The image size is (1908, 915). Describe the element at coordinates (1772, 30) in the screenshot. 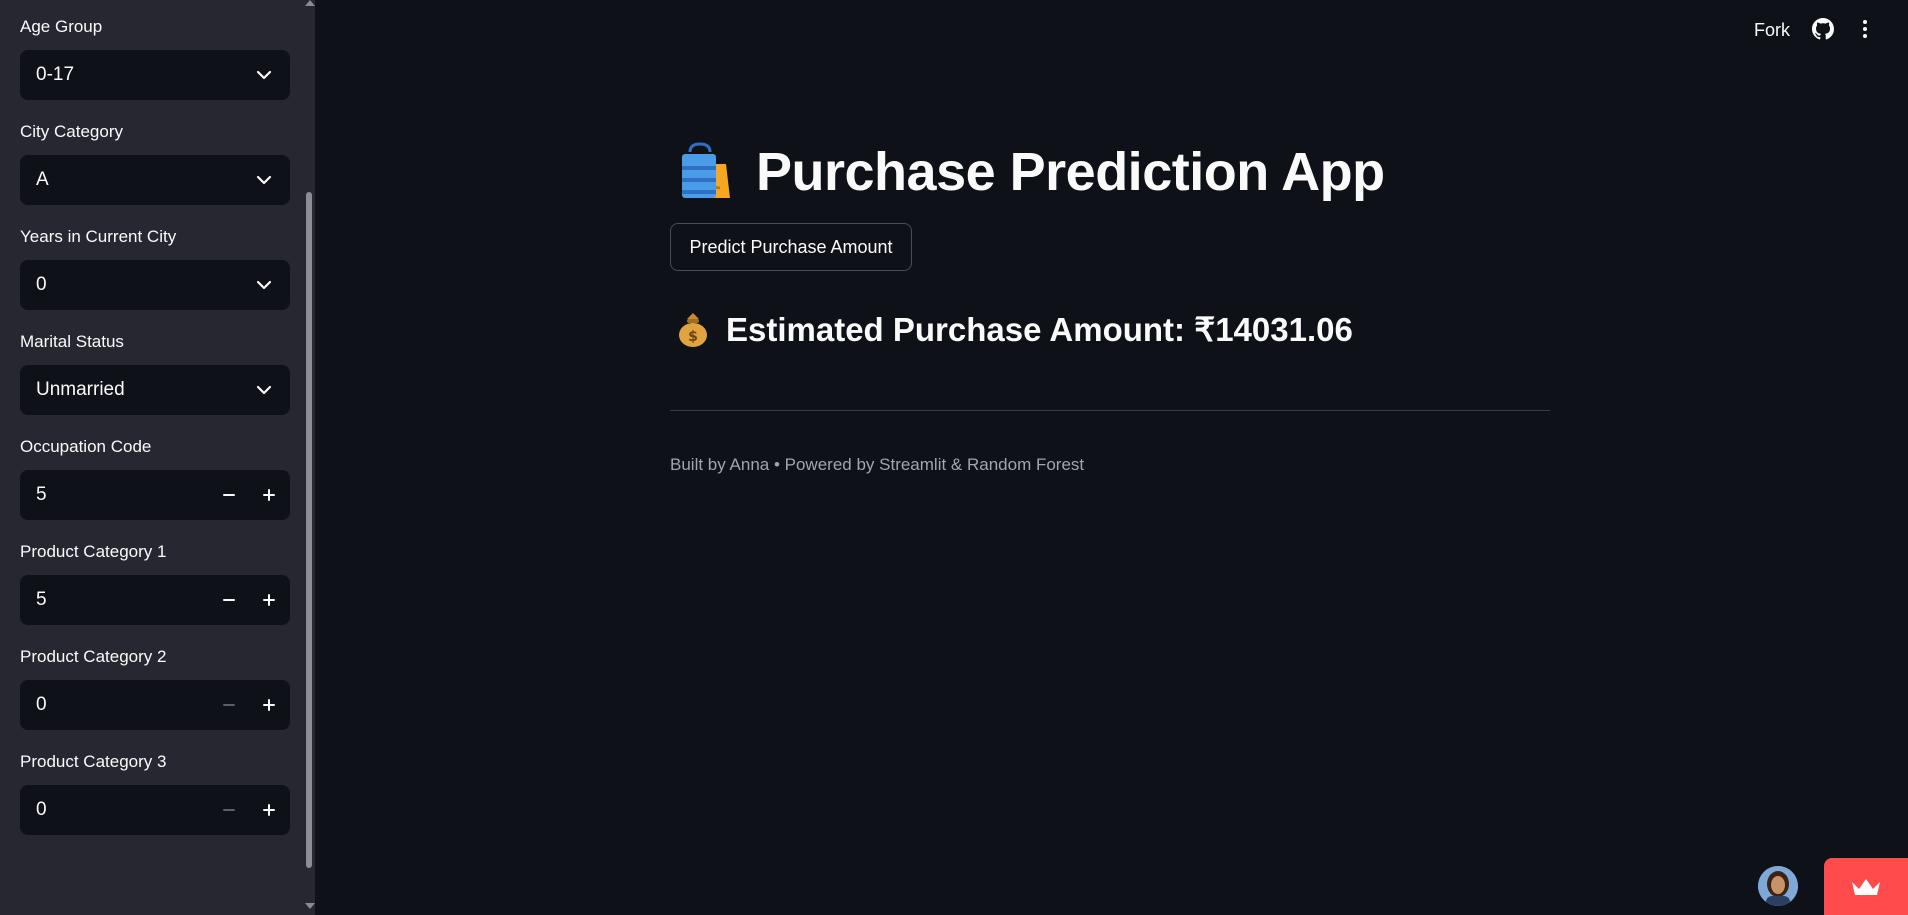

I see `fork-button: Fork` at that location.